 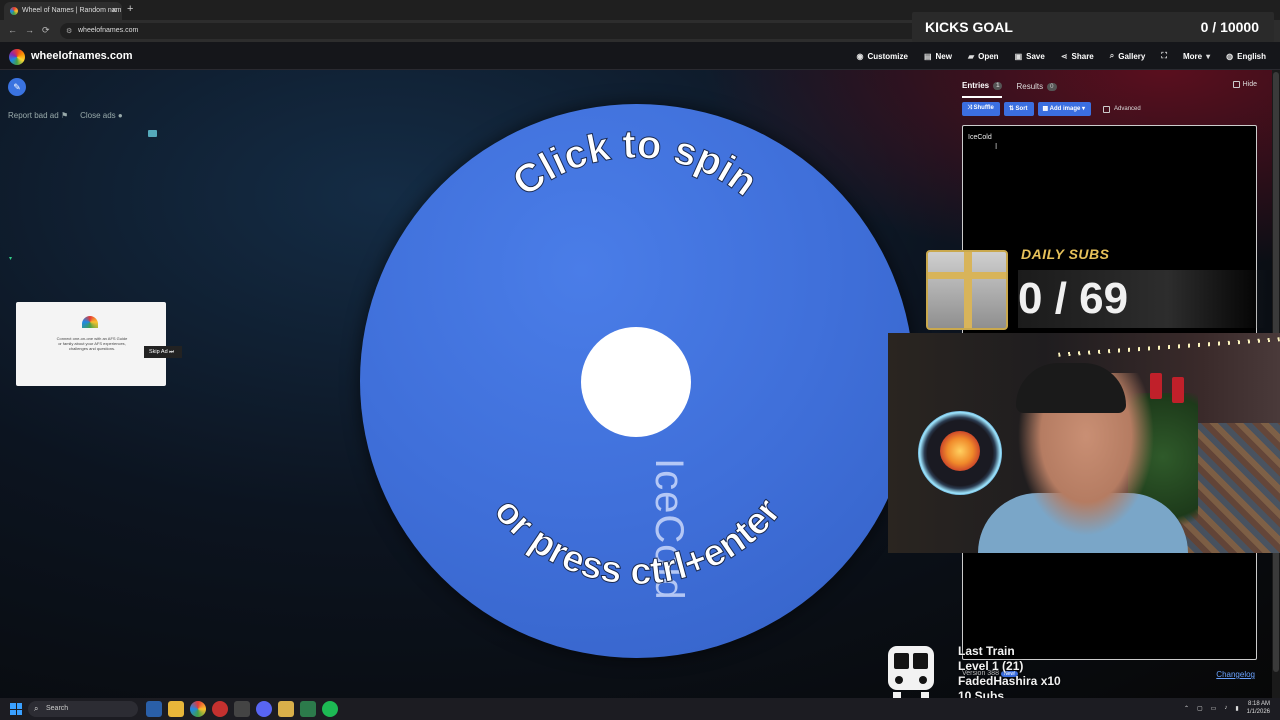 What do you see at coordinates (83, 709) in the screenshot?
I see `taskbar-search: ⌕ Search` at bounding box center [83, 709].